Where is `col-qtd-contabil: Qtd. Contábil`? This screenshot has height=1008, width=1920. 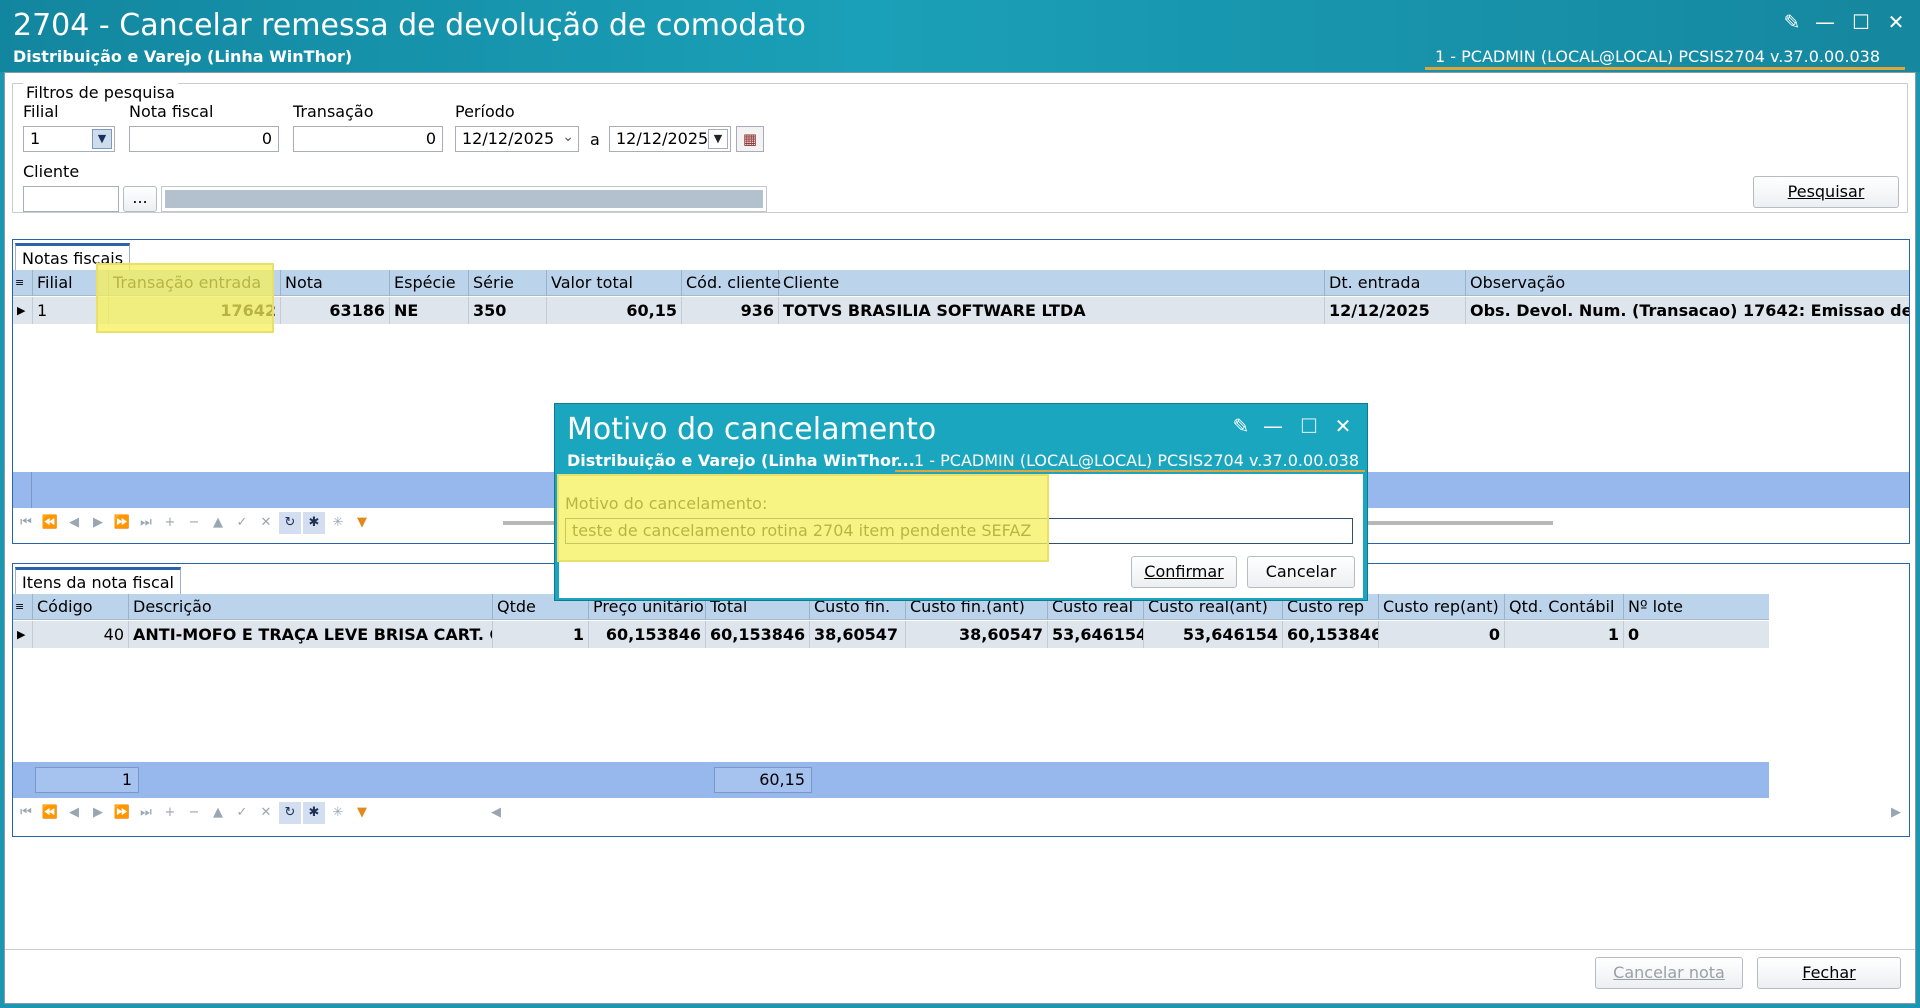 col-qtd-contabil: Qtd. Contábil is located at coordinates (1564, 607).